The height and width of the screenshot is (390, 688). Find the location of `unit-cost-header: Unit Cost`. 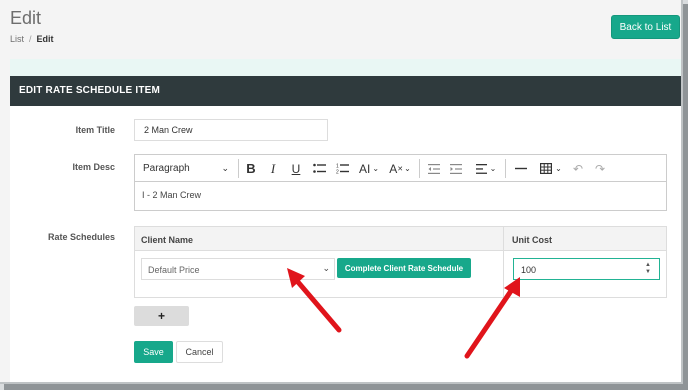

unit-cost-header: Unit Cost is located at coordinates (532, 240).